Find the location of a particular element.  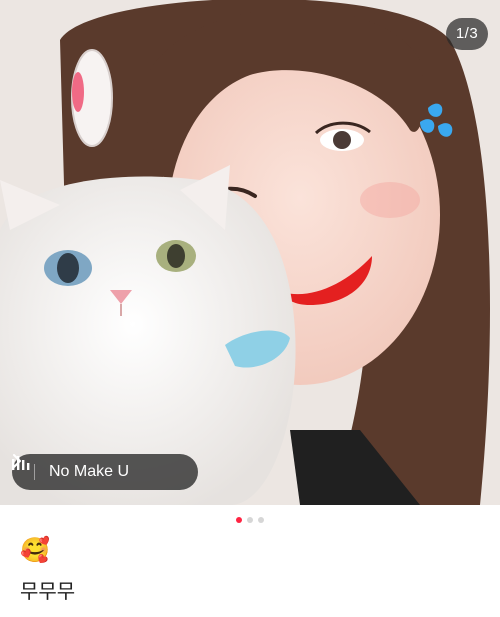

chevron-right-icon is located at coordinates (17, 461).